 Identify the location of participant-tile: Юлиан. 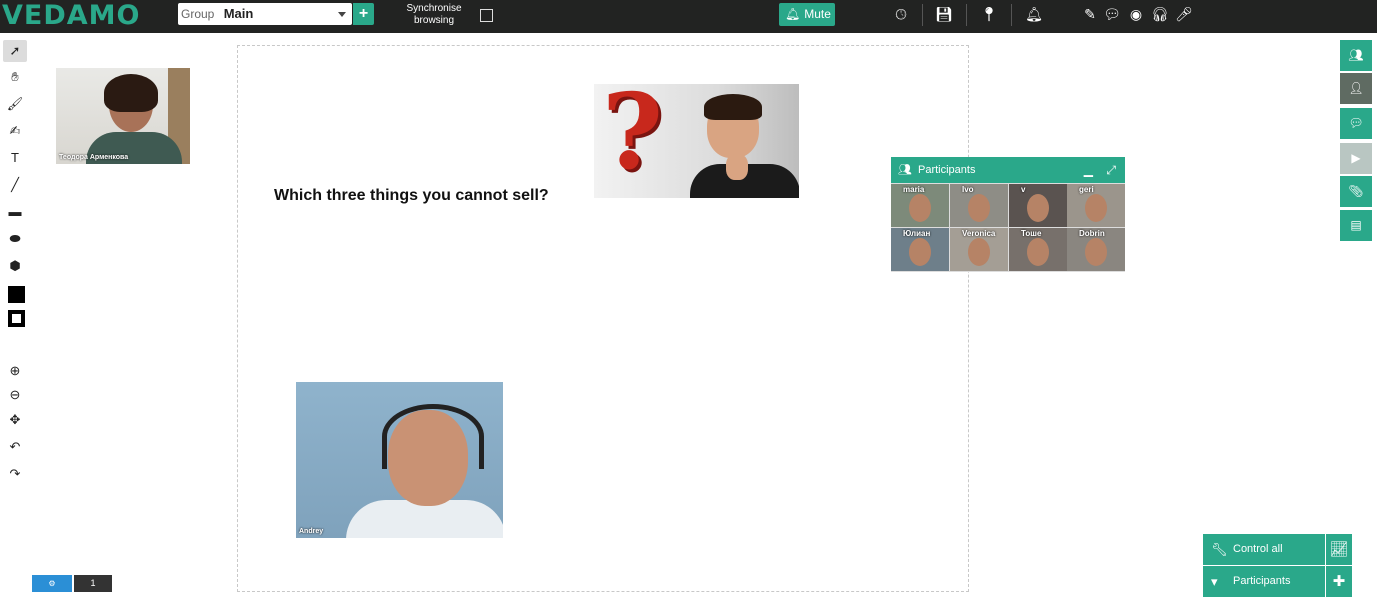
(920, 249).